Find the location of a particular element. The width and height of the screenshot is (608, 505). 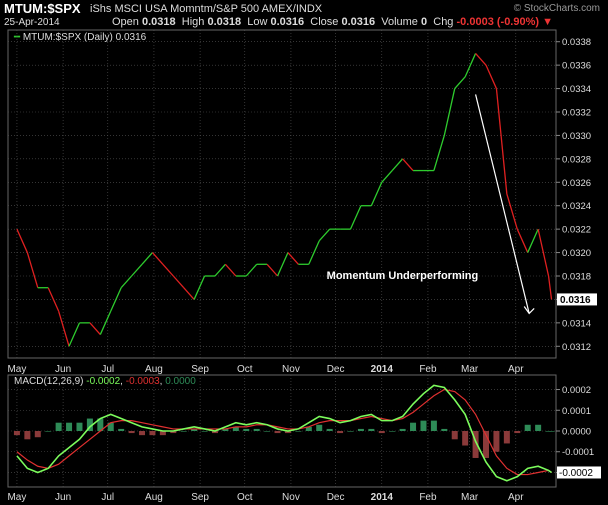

price-y-tick-label: 0.0332 is located at coordinates (576, 113).